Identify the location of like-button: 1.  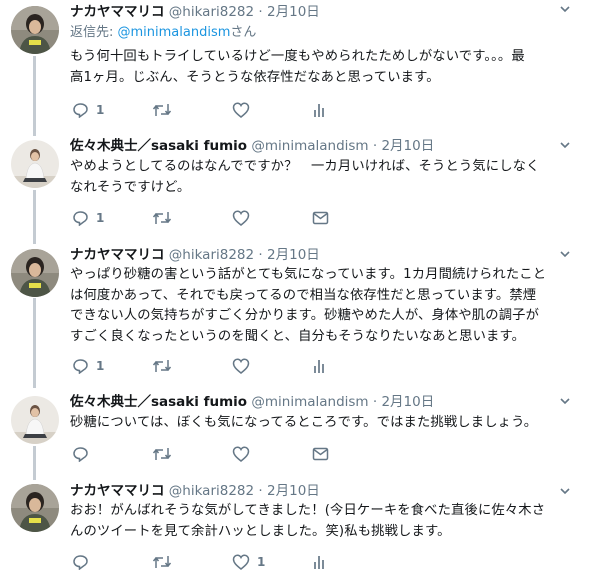
(248, 562).